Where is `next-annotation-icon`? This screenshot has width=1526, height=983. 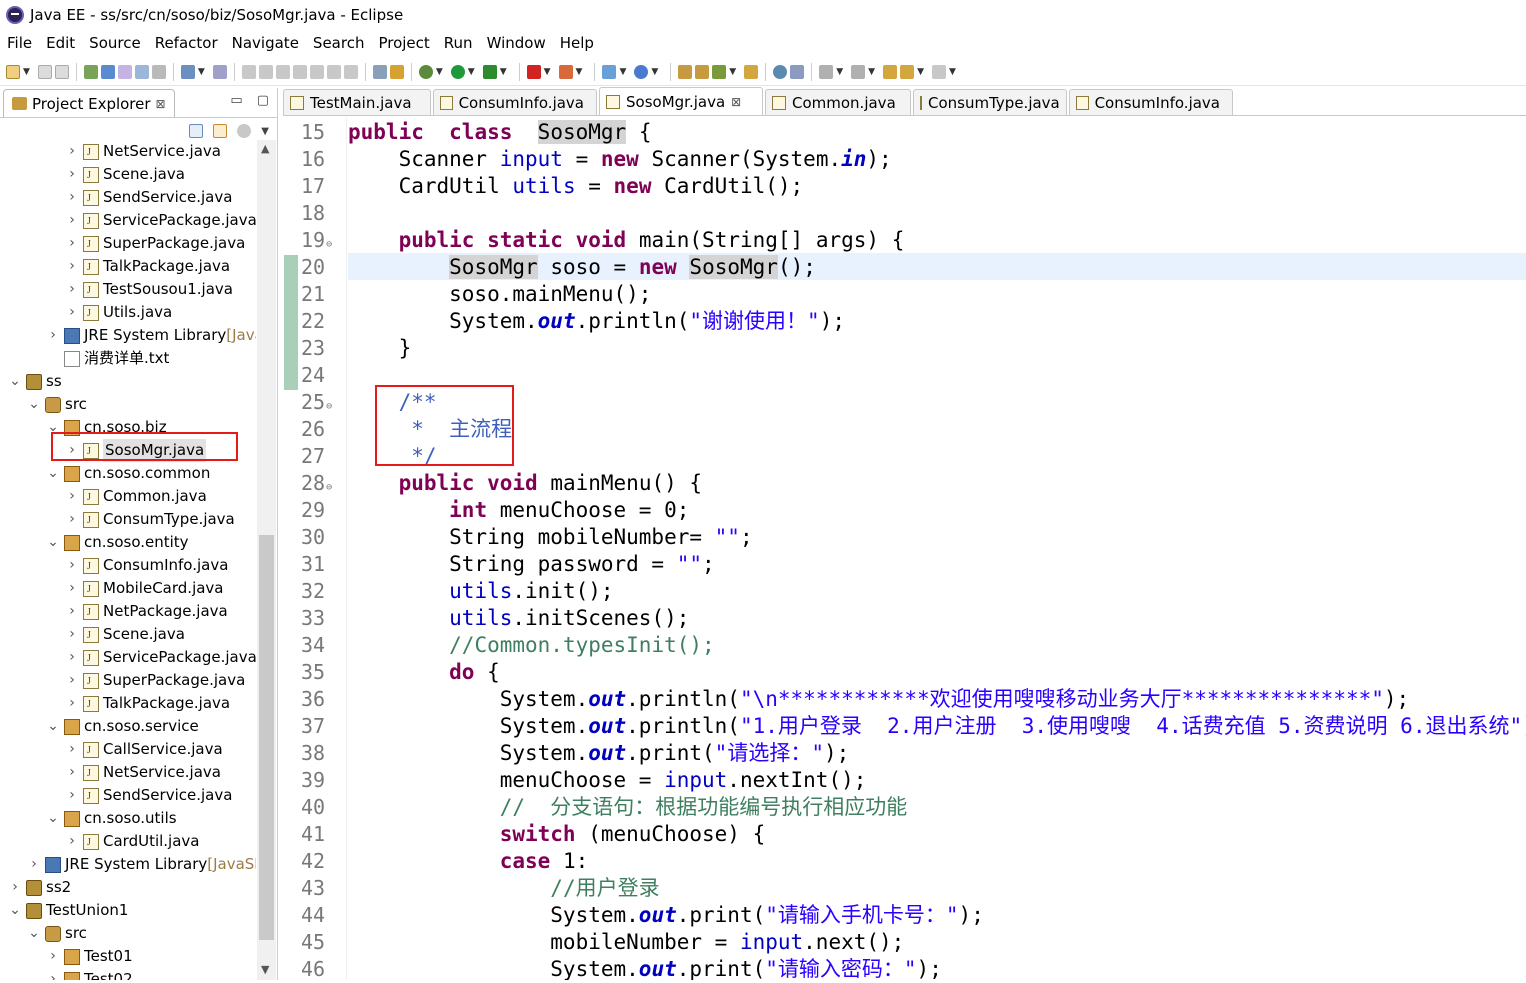
next-annotation-icon is located at coordinates (826, 71).